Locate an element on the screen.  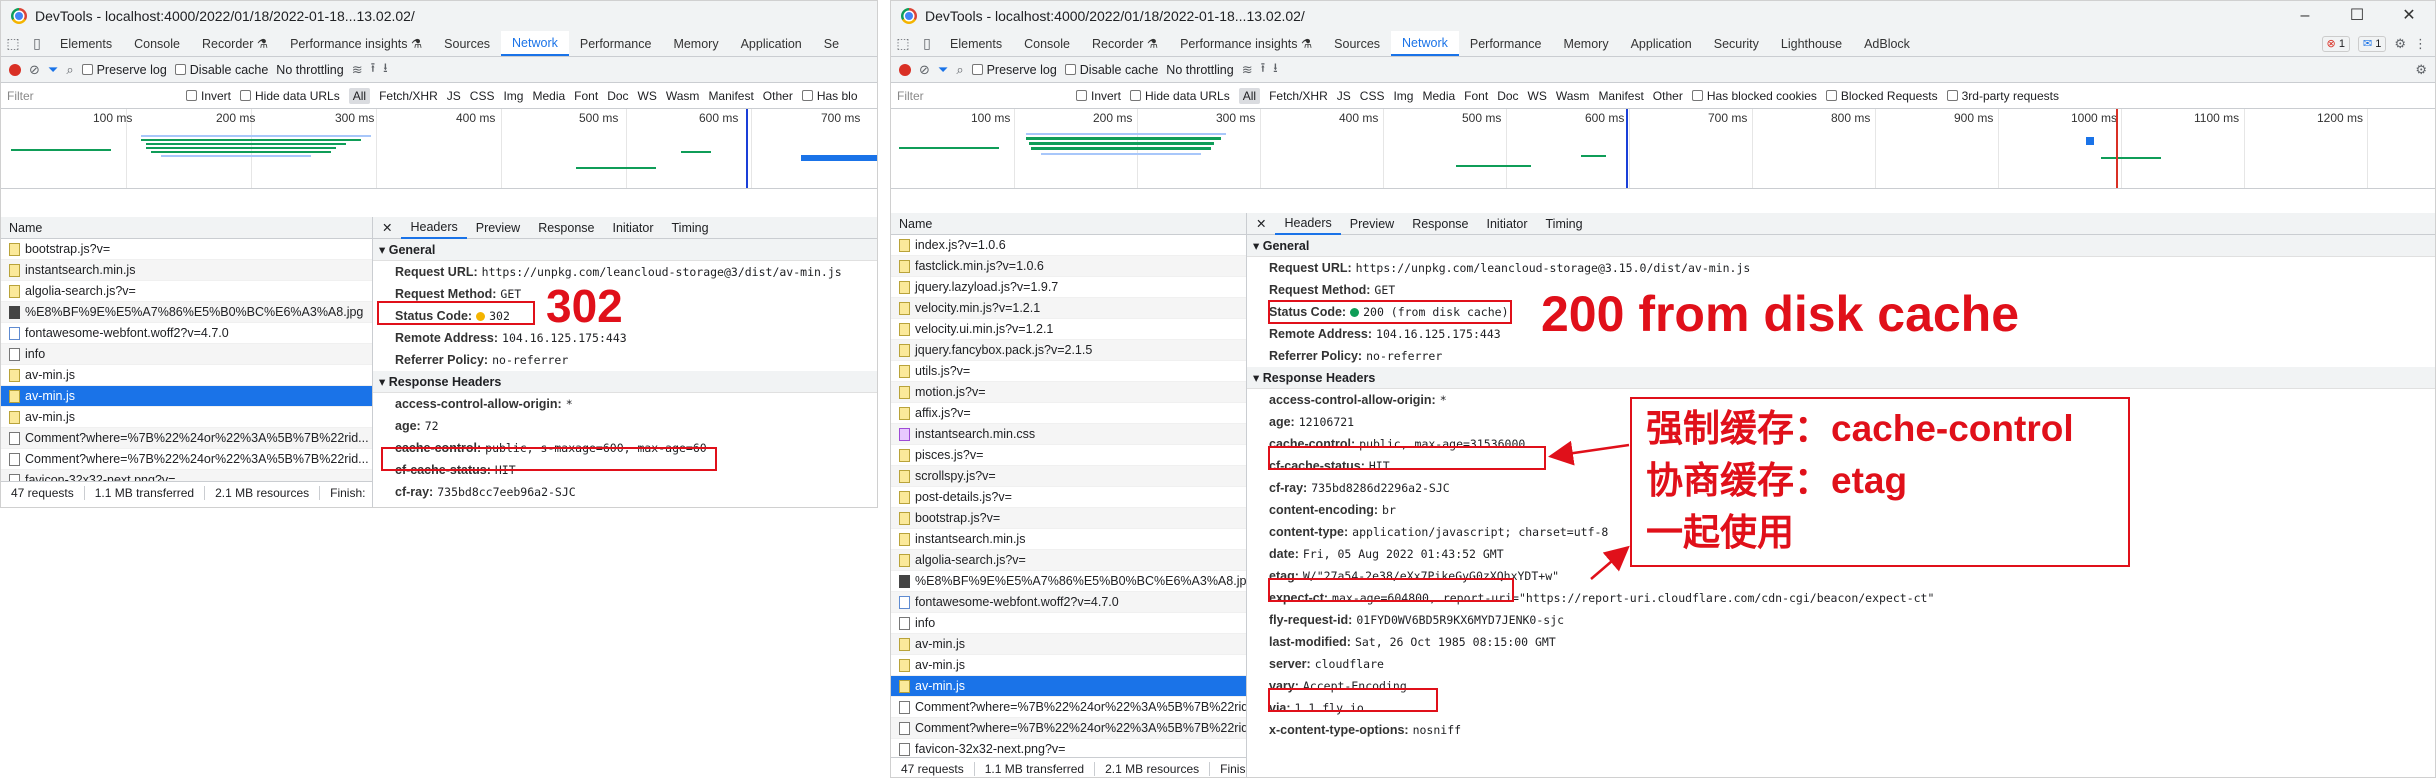
request-row: utils.js?v= is located at coordinates (1068, 371).